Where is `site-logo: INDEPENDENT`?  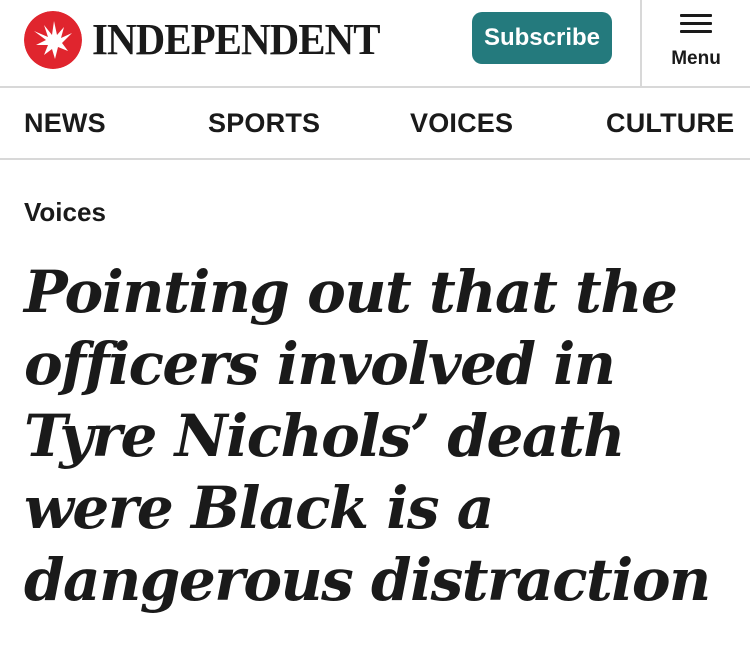
site-logo: INDEPENDENT is located at coordinates (212, 40).